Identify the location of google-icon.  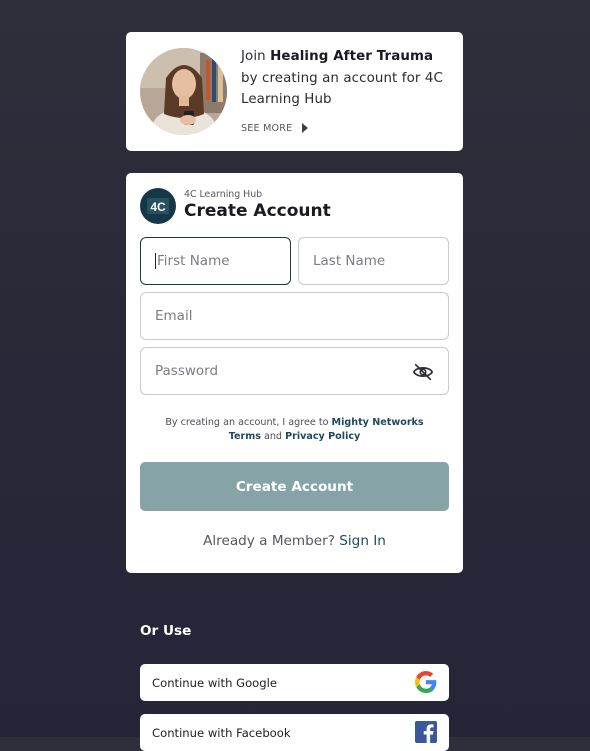
(426, 682).